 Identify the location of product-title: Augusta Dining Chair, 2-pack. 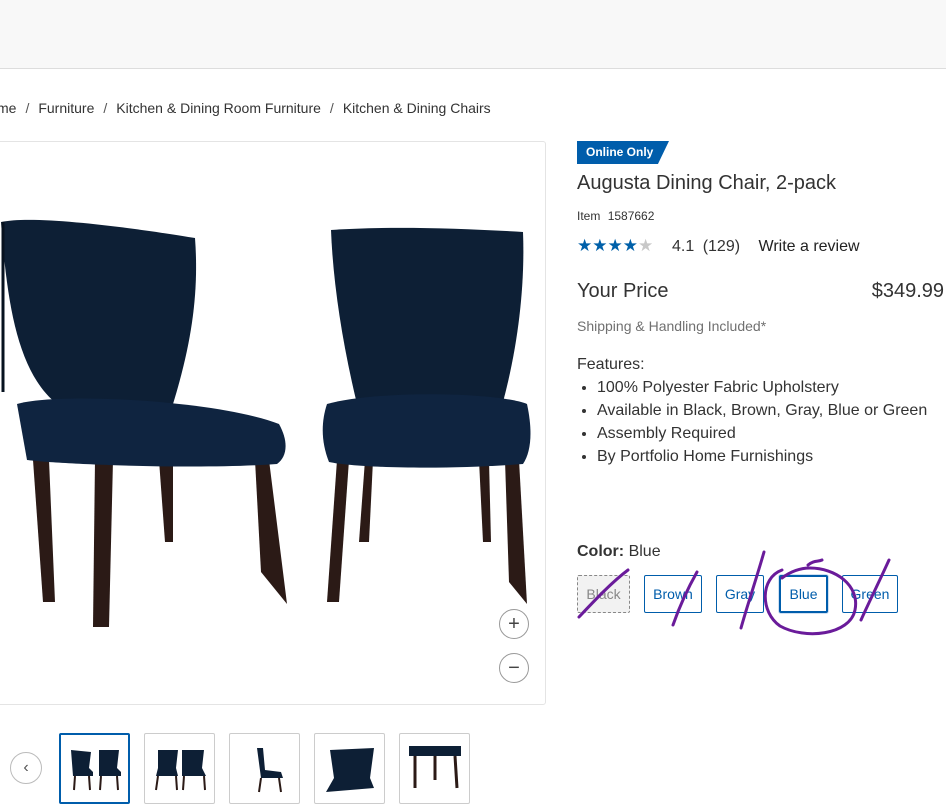
(707, 183).